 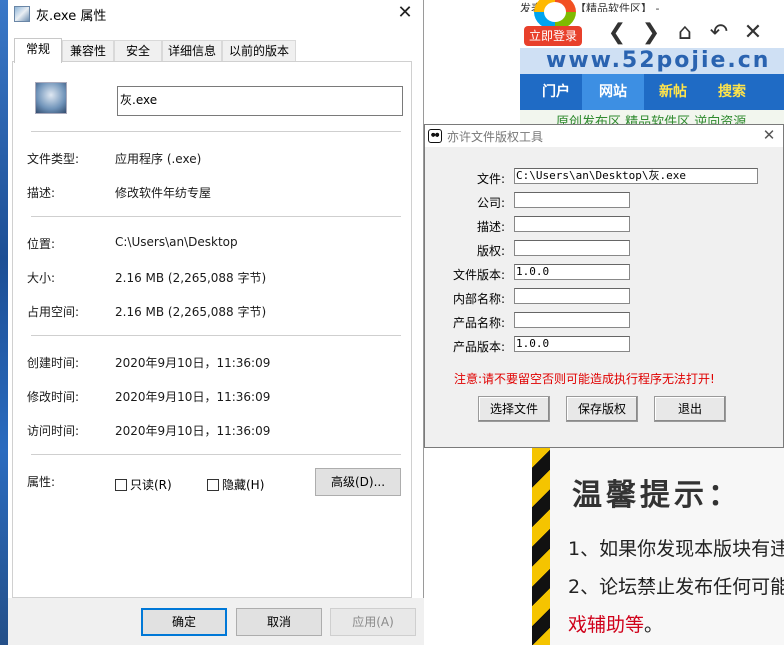 I want to click on warning-text: 注意:请不要留空否则可能造成执行程序无法打开!, so click(x=584, y=379).